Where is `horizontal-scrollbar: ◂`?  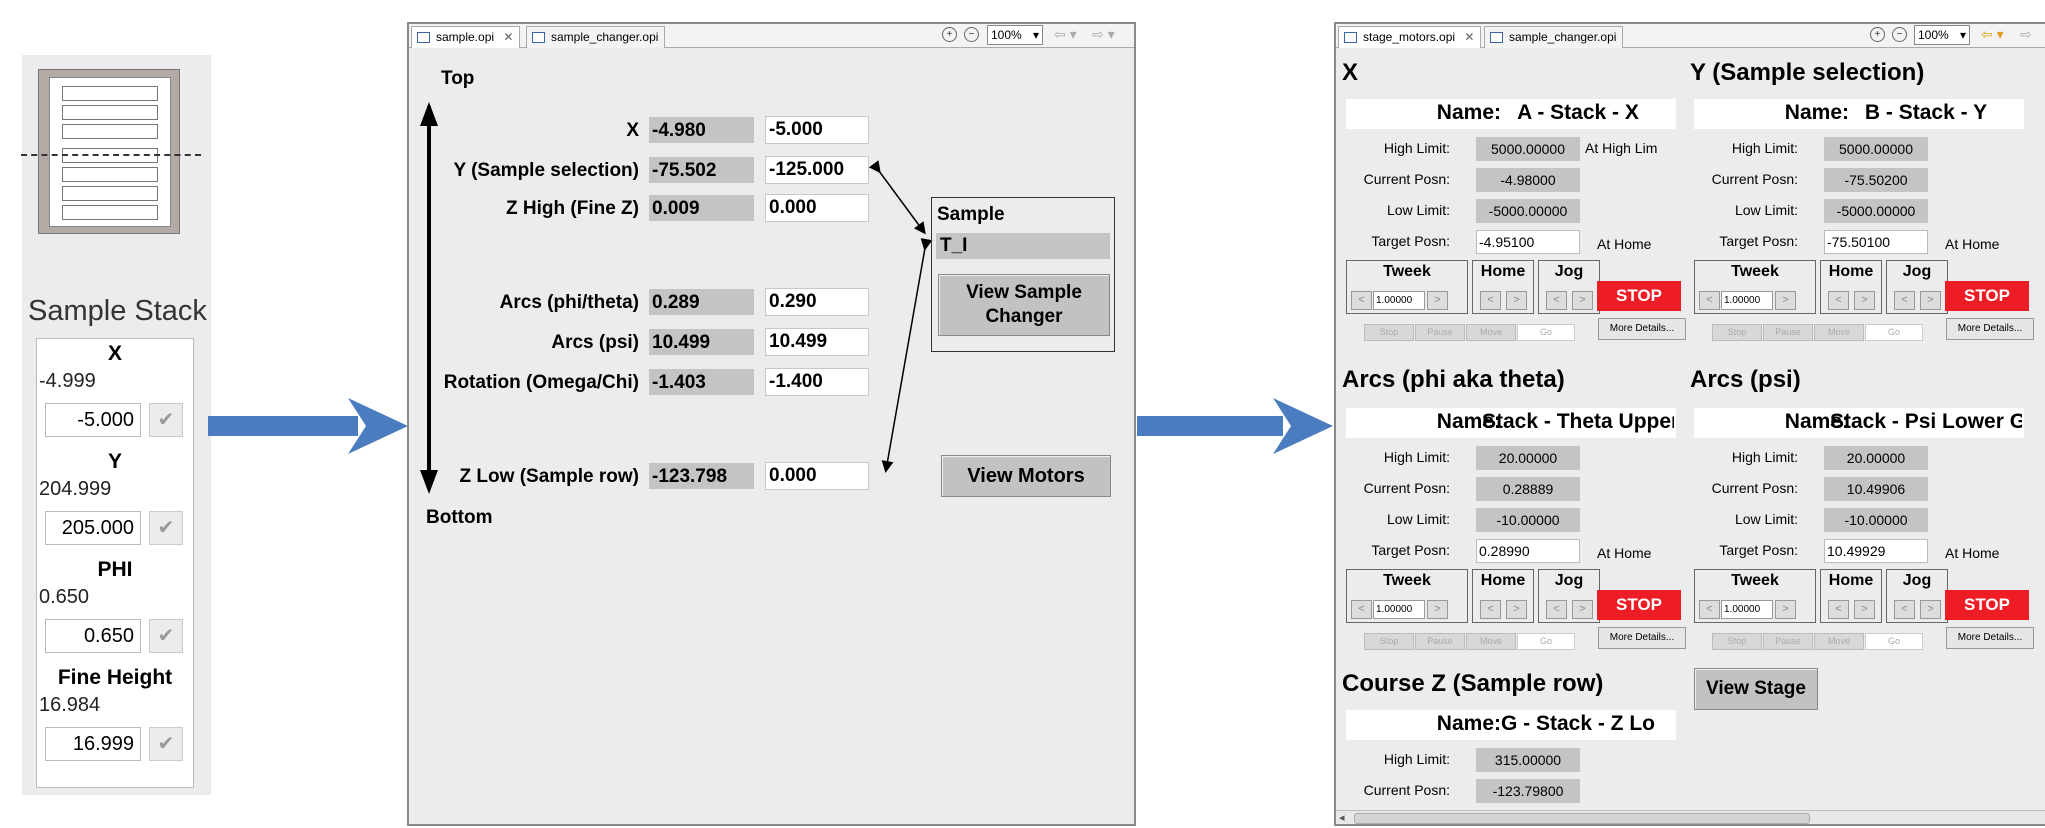 horizontal-scrollbar: ◂ is located at coordinates (1690, 817).